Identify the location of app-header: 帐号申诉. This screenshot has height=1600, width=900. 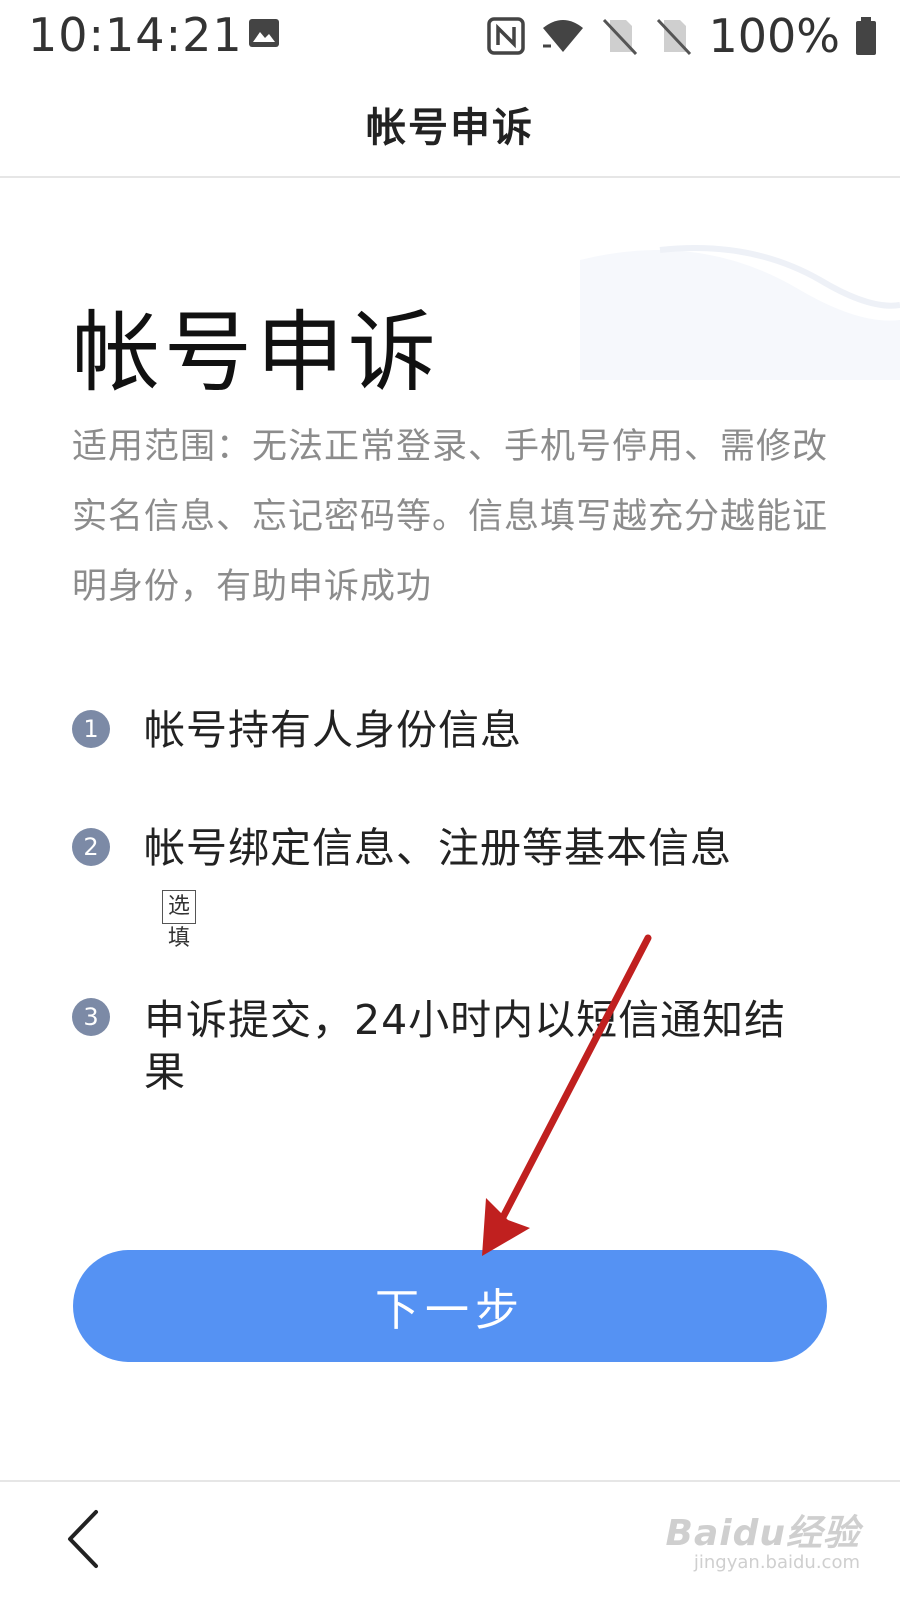
(450, 125).